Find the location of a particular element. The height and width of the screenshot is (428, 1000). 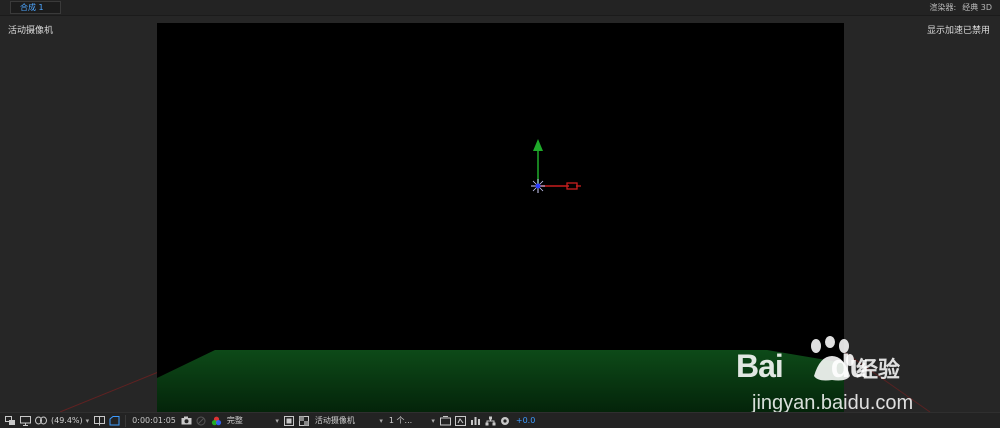

toolbar-divider is located at coordinates (126, 420).